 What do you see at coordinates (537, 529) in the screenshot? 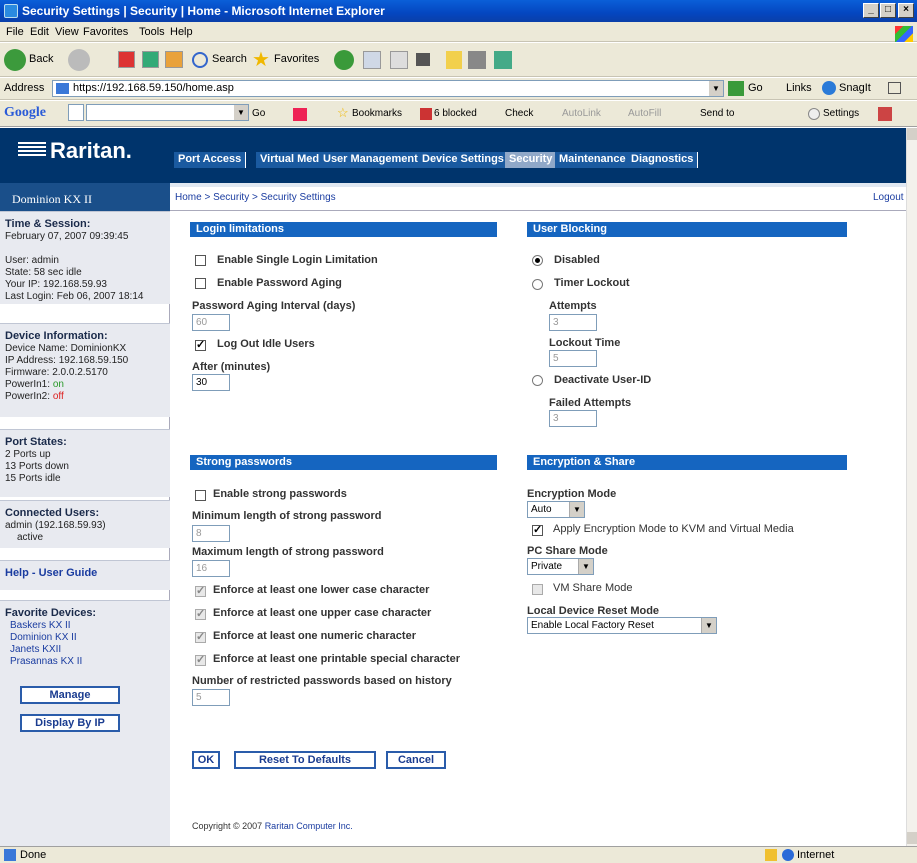
I see `apply-encryption-checkbox` at bounding box center [537, 529].